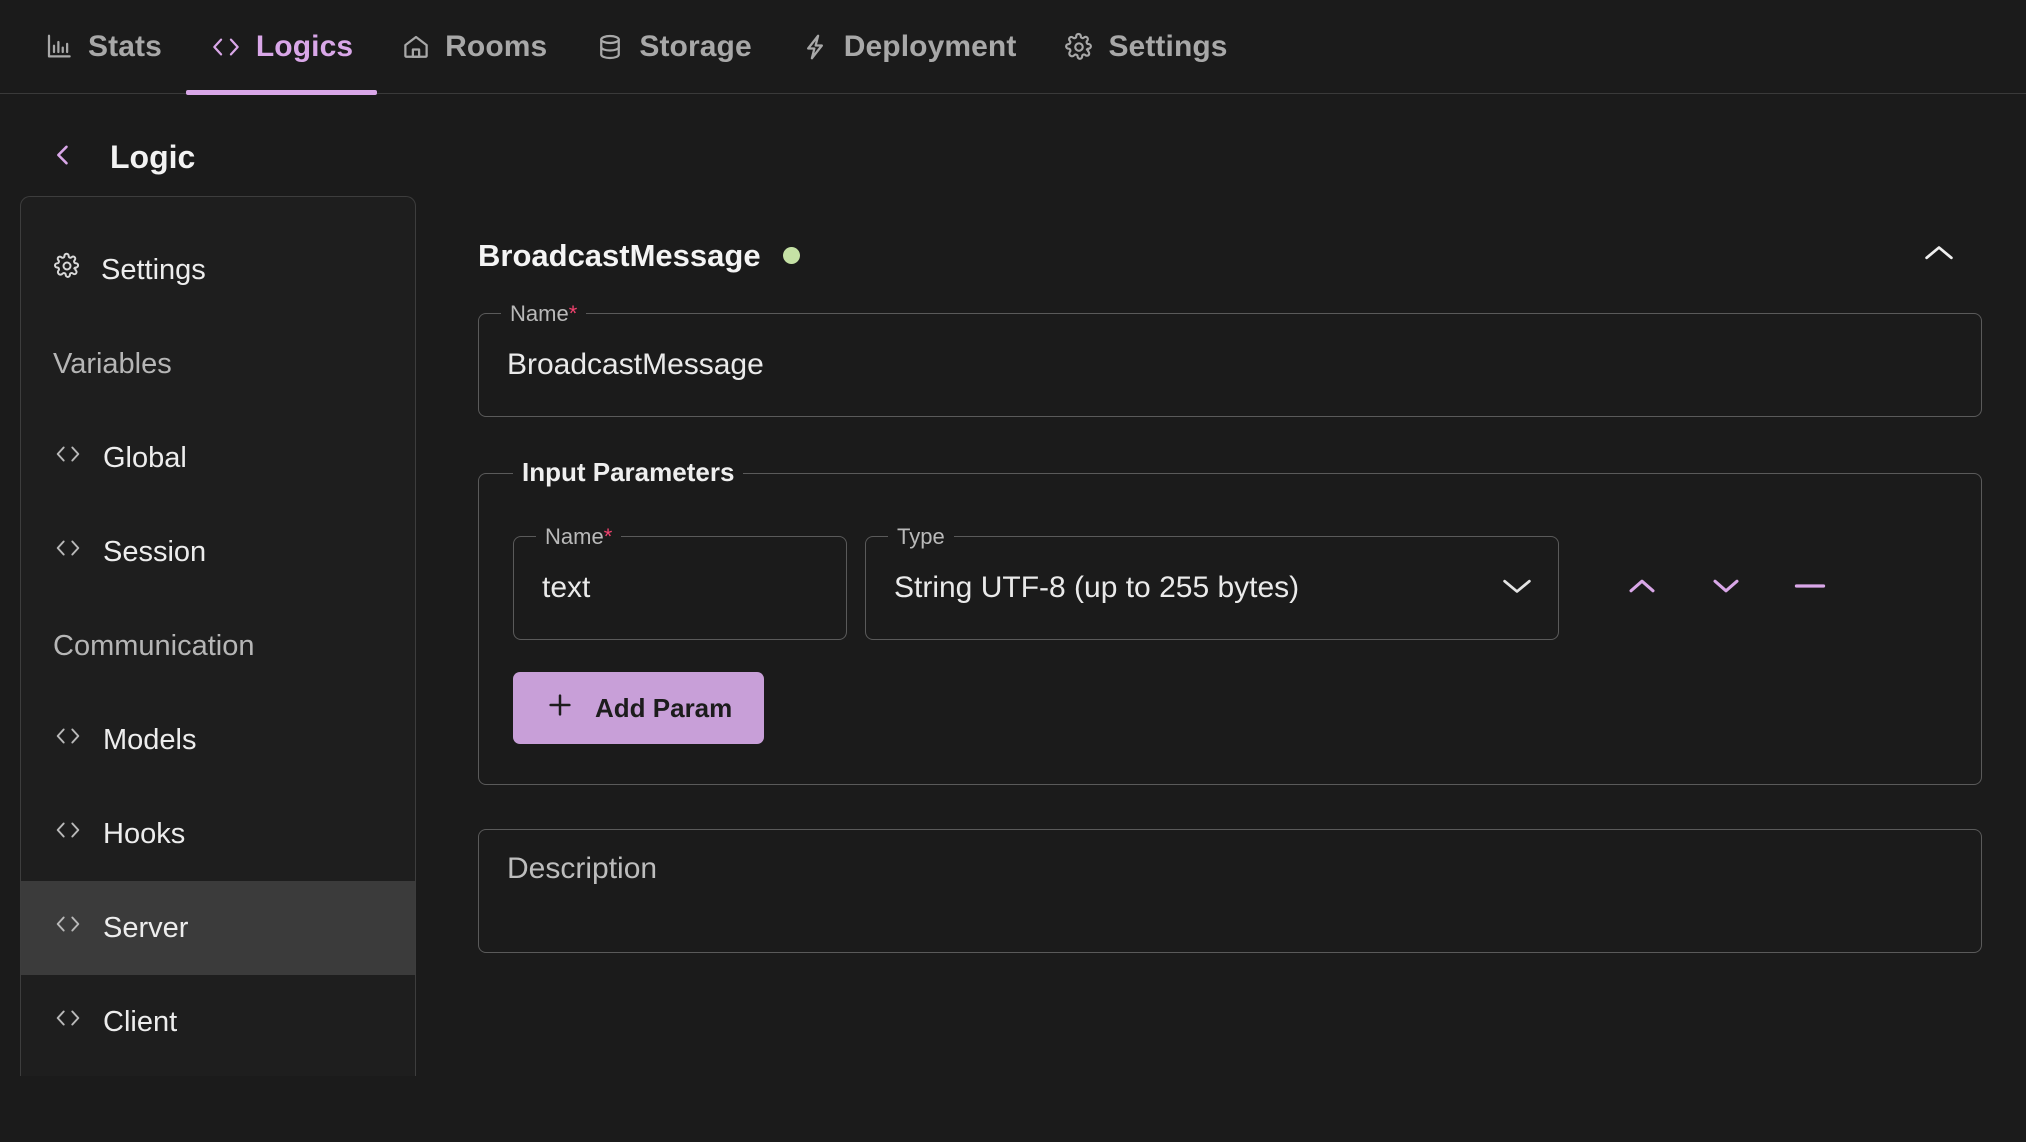 The width and height of the screenshot is (2026, 1142). I want to click on collapse-button, so click(1939, 255).